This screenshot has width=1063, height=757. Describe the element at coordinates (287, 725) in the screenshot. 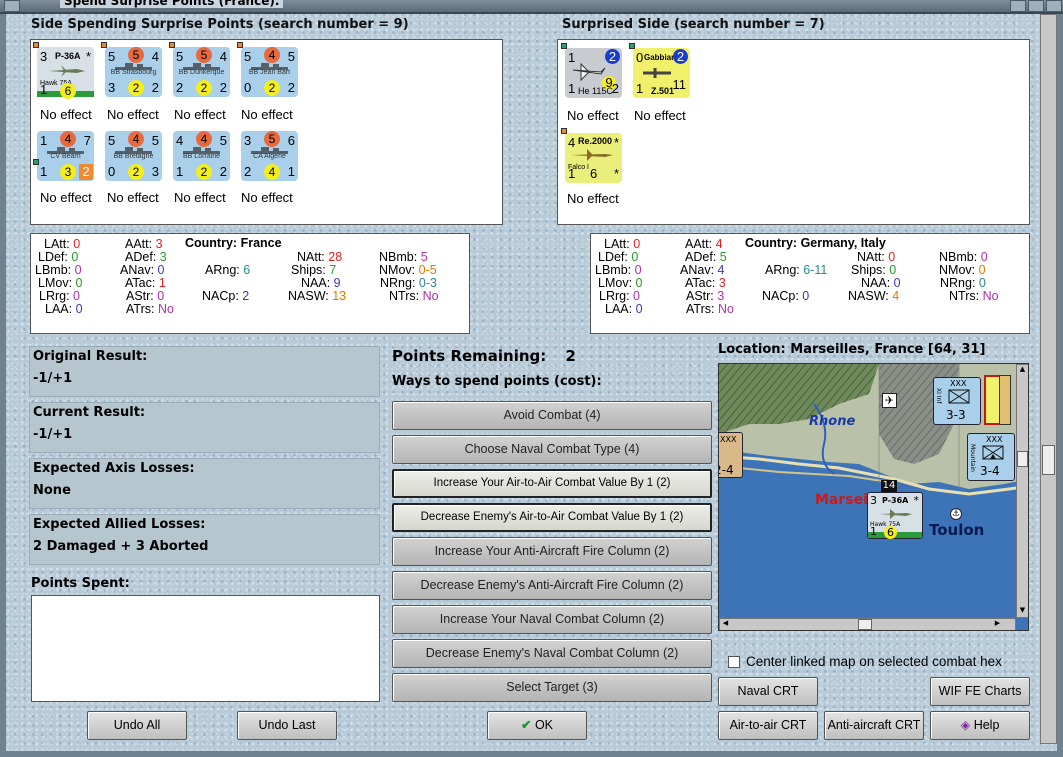

I see `undo-last-button: Undo Last` at that location.